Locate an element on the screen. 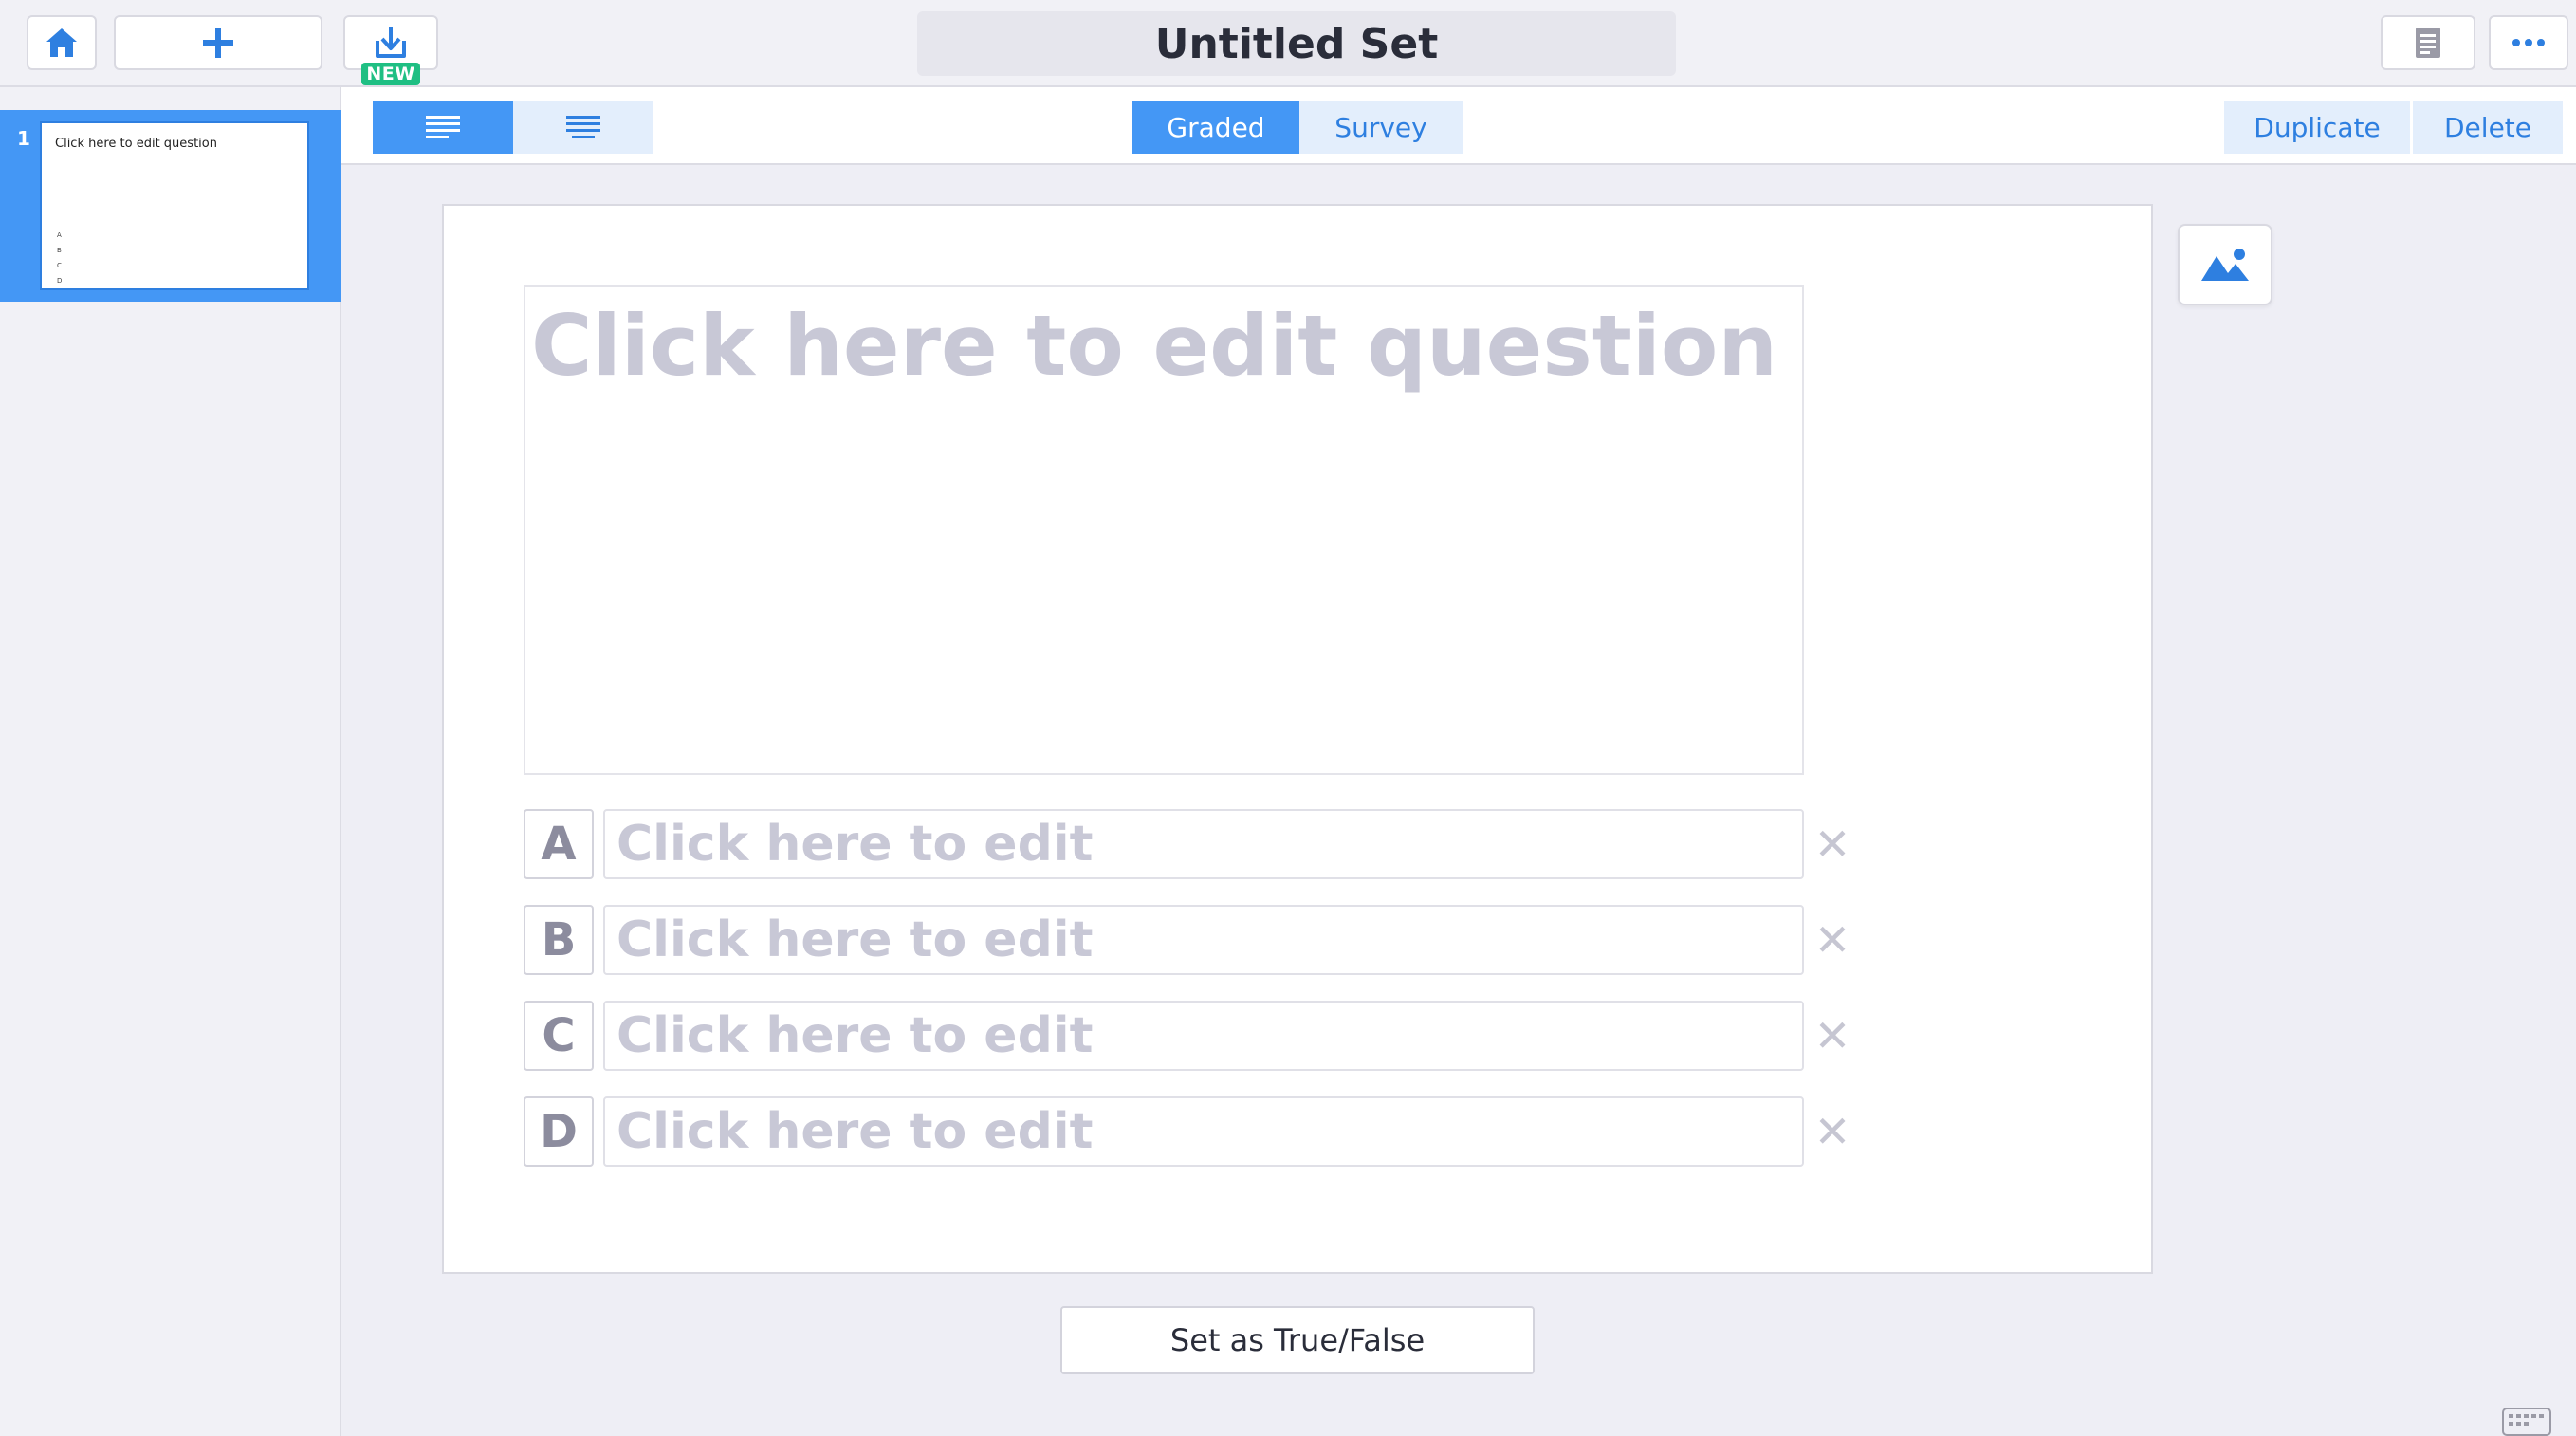 The image size is (2576, 1436). align-left-button is located at coordinates (443, 128).